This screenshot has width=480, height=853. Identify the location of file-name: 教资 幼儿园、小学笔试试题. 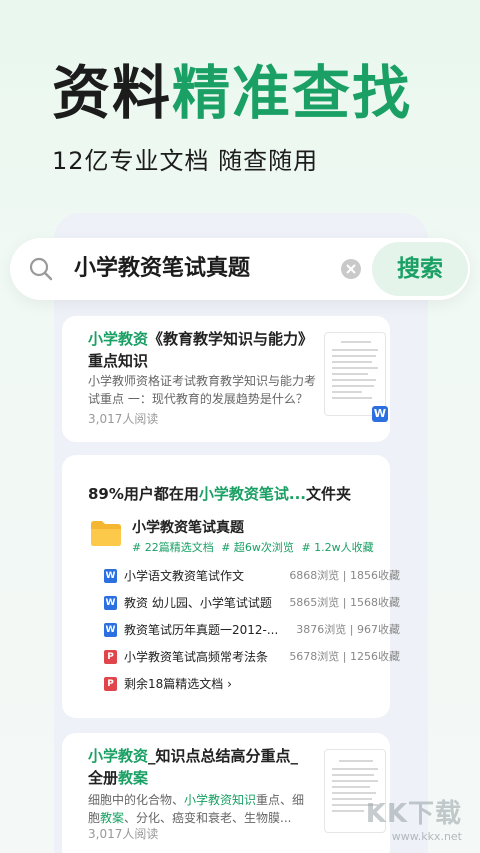
(198, 603).